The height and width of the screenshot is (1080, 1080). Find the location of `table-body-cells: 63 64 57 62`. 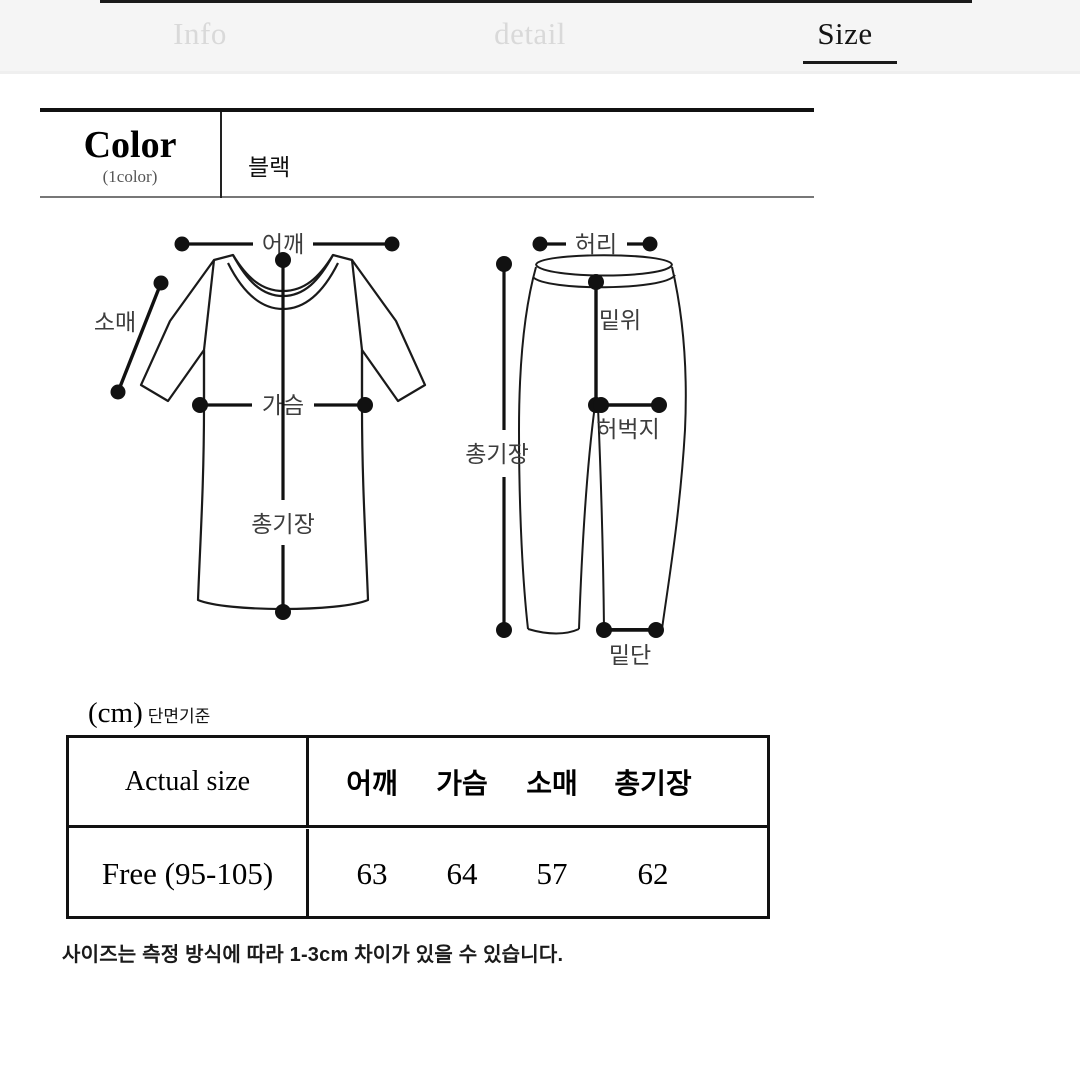

table-body-cells: 63 64 57 62 is located at coordinates (538, 874).